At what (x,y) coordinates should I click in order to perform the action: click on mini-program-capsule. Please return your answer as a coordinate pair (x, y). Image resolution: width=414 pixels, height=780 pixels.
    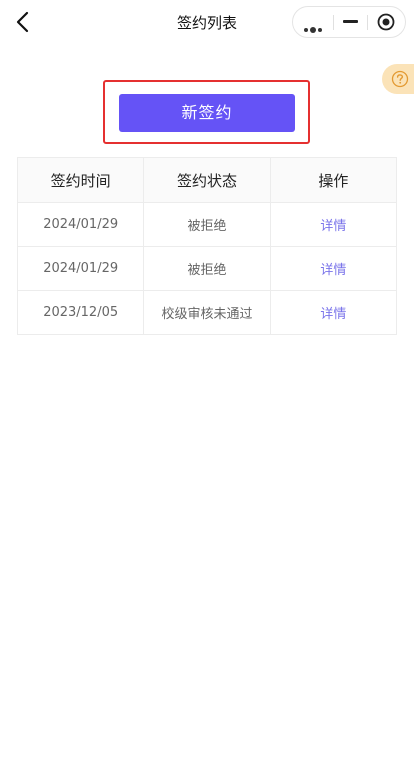
    Looking at the image, I should click on (349, 22).